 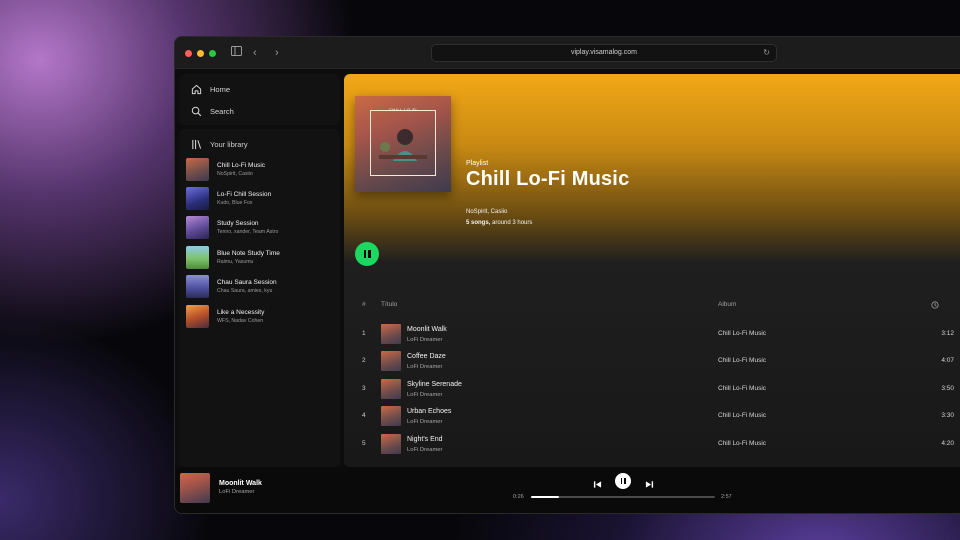 I want to click on browser-titlebar: ‹ › viplay.visamalog.com ↻, so click(x=567, y=53).